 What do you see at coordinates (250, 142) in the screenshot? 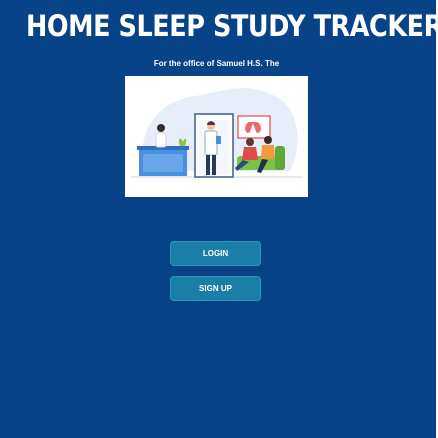
I see `patient-one-head` at bounding box center [250, 142].